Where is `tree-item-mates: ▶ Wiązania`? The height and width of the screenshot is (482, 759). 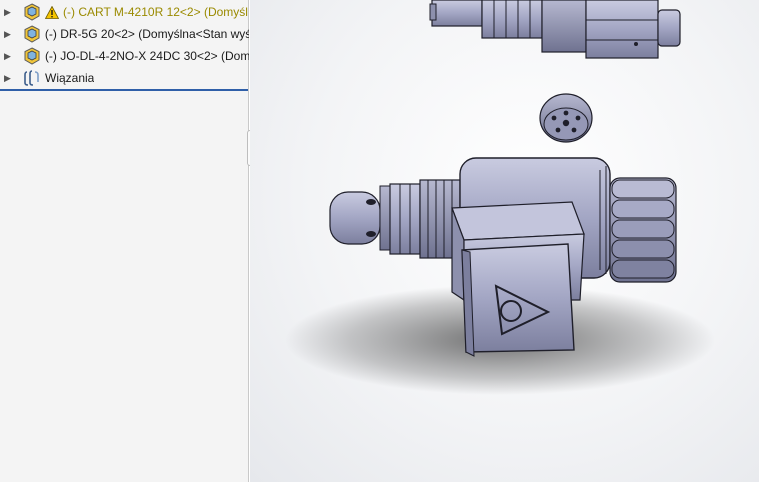 tree-item-mates: ▶ Wiązania is located at coordinates (124, 78).